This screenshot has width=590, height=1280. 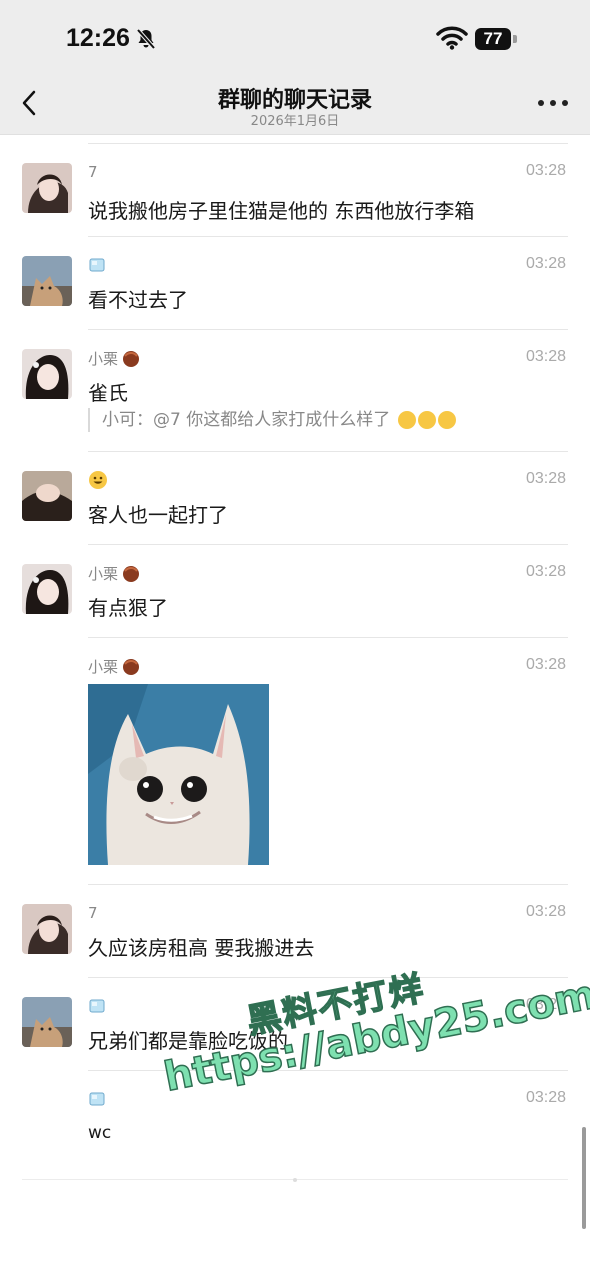 I want to click on message-text: 说我搬他房子里住猫是他的 东西他放行李箱, so click(x=281, y=211).